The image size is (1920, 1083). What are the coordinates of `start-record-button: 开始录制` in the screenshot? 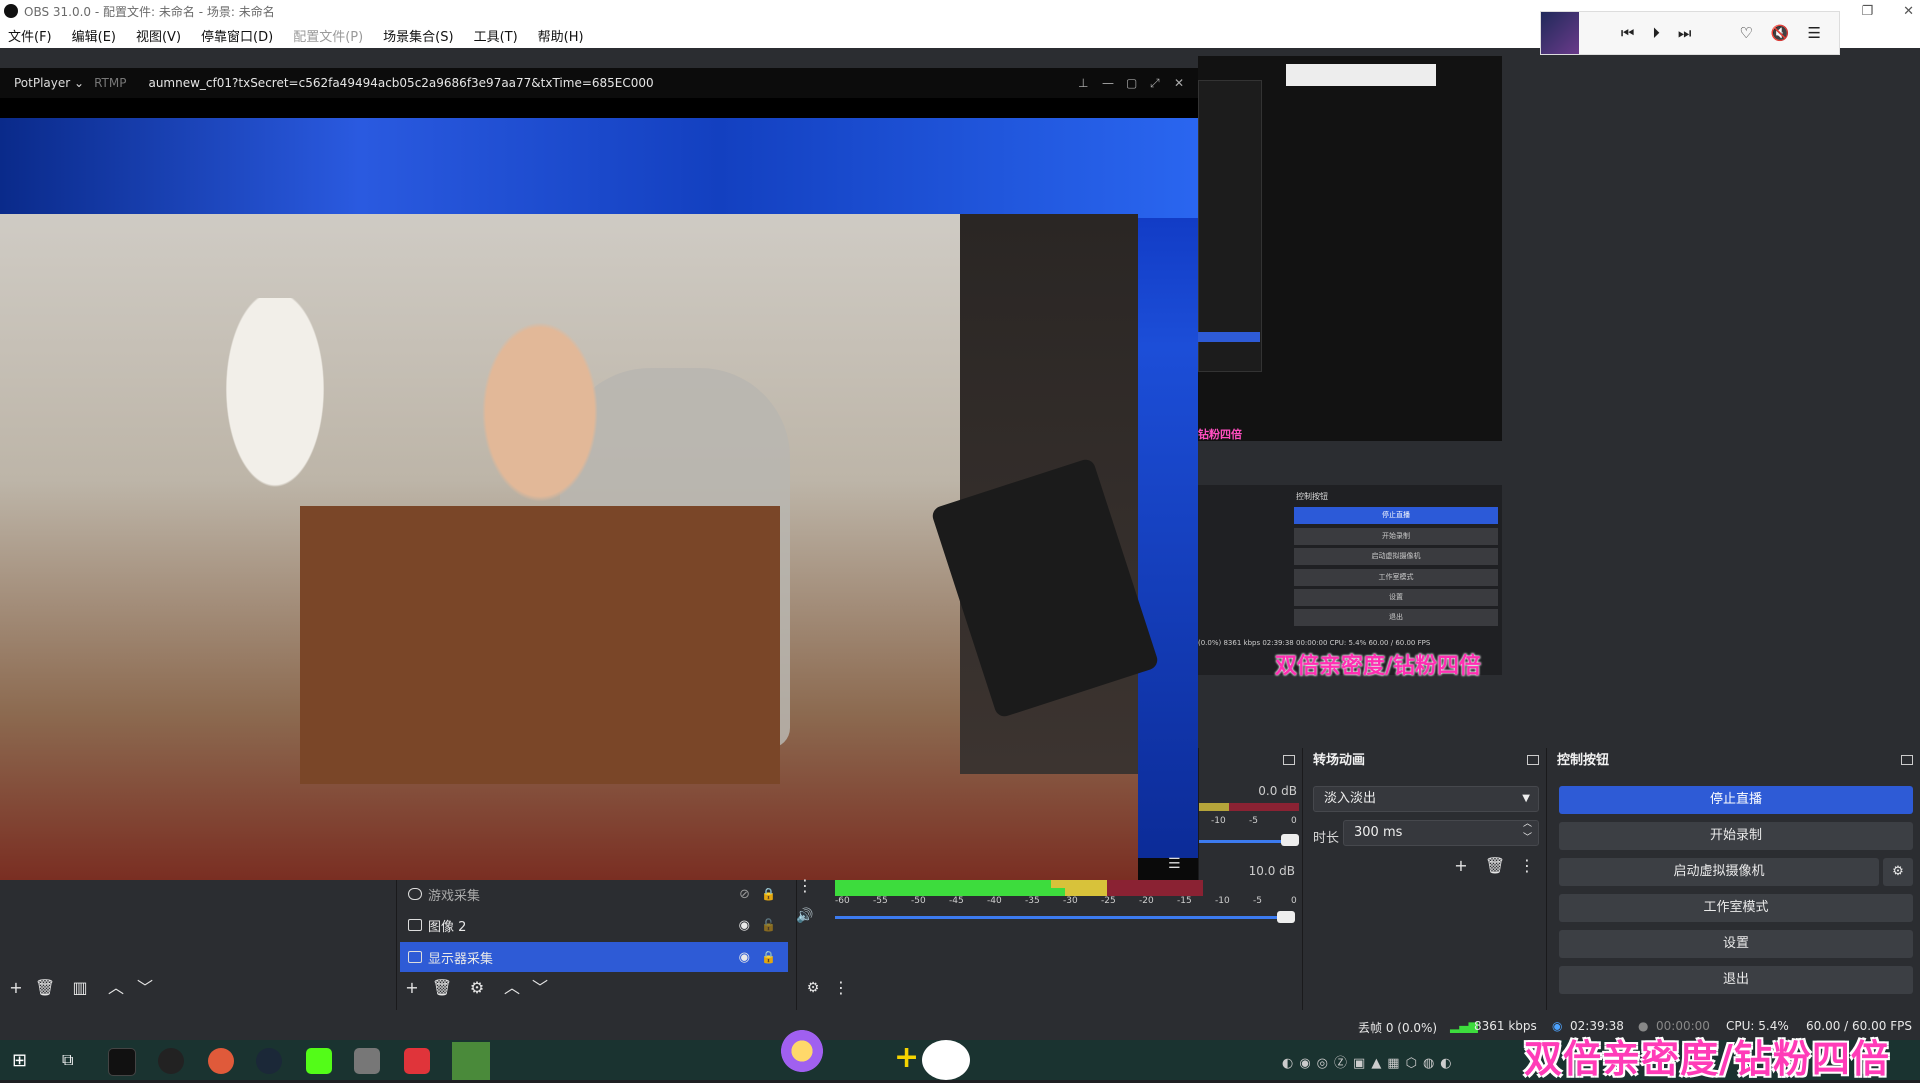 It's located at (1736, 836).